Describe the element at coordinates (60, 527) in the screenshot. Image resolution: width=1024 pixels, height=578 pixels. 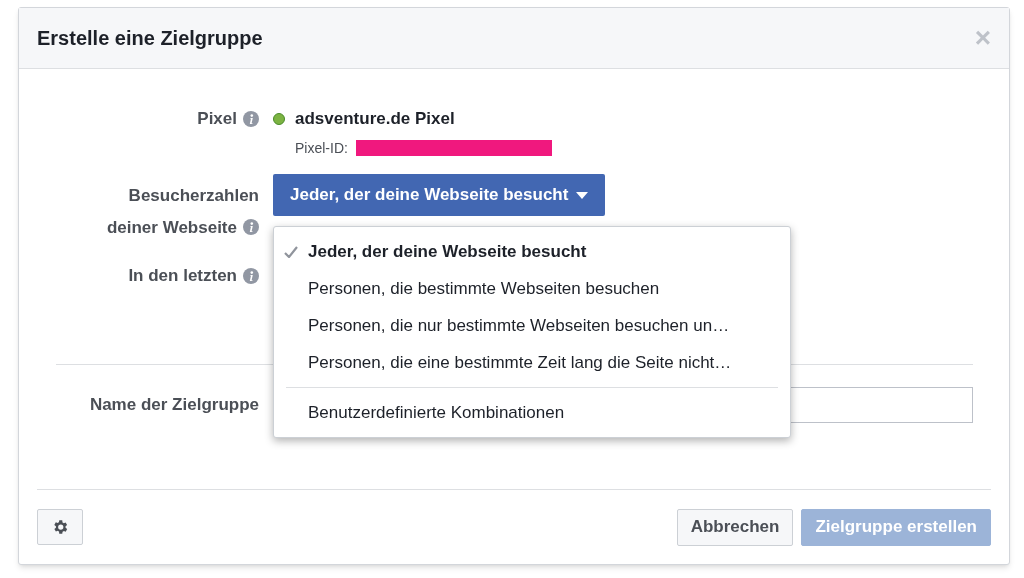
I see `settings-button` at that location.